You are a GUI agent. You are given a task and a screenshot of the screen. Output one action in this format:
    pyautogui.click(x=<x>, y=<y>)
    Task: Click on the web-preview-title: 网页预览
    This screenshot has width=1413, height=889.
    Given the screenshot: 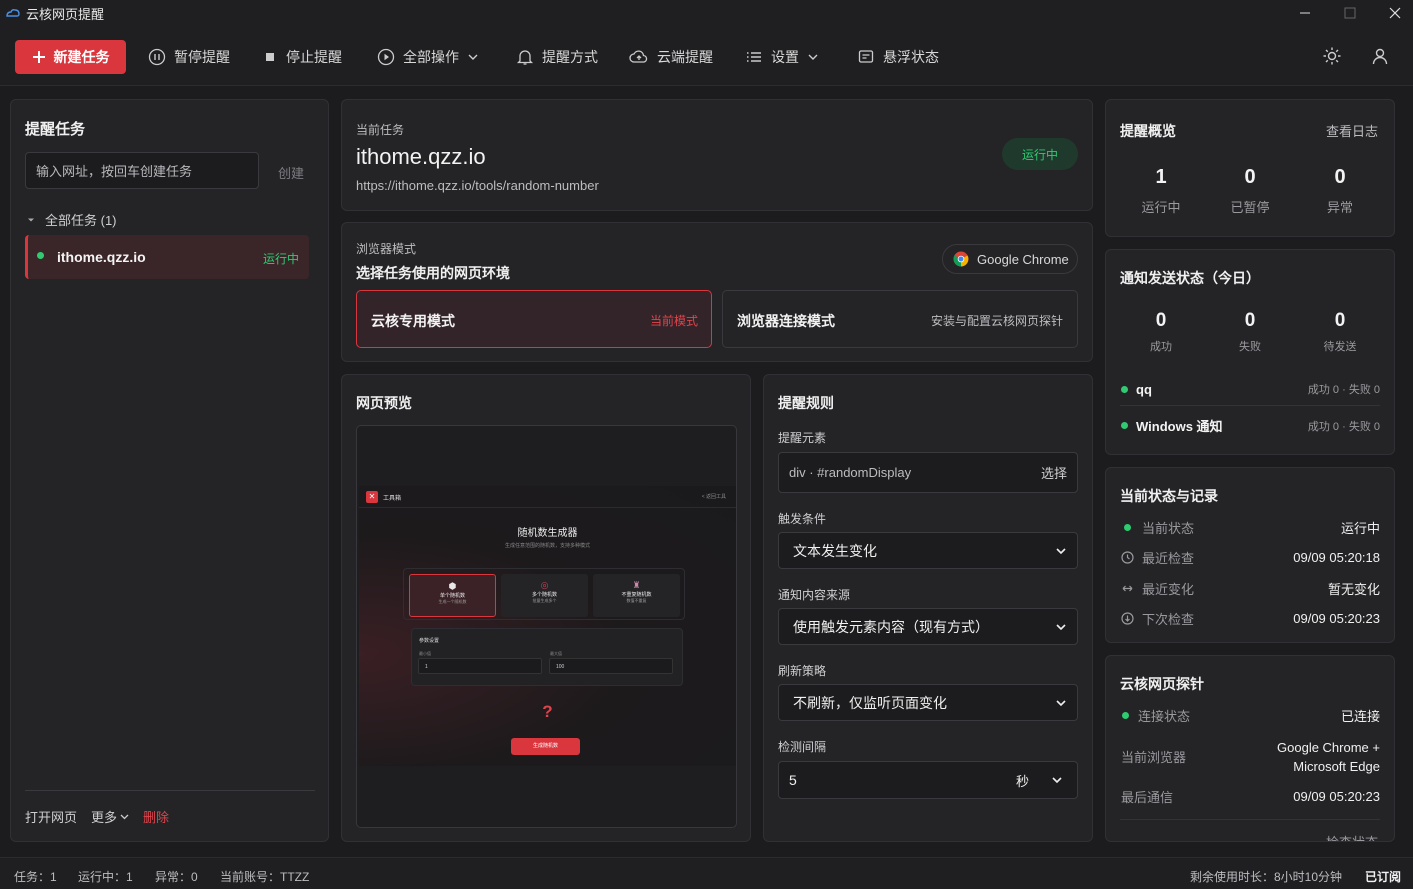 What is the action you would take?
    pyautogui.click(x=384, y=403)
    